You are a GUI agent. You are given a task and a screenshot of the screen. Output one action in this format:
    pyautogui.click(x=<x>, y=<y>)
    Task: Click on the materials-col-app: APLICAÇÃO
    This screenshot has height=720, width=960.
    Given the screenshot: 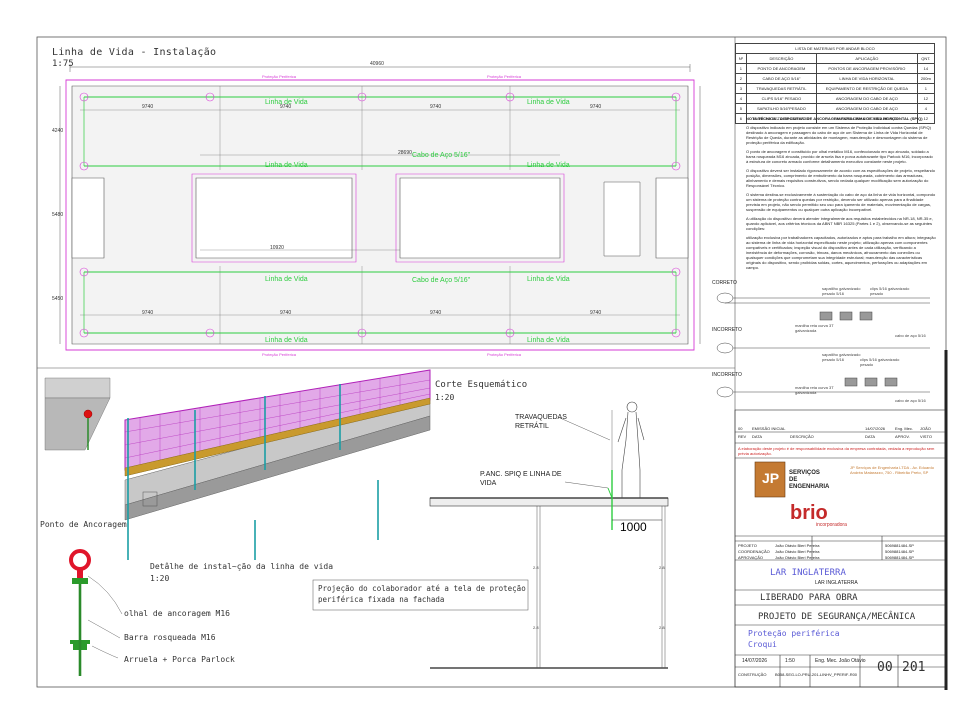 What is the action you would take?
    pyautogui.click(x=867, y=58)
    